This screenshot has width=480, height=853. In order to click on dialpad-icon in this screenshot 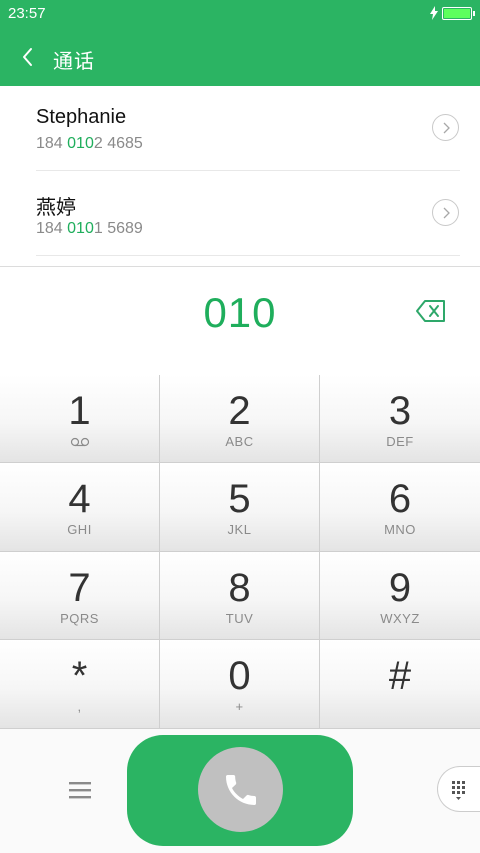, I will do `click(458, 790)`.